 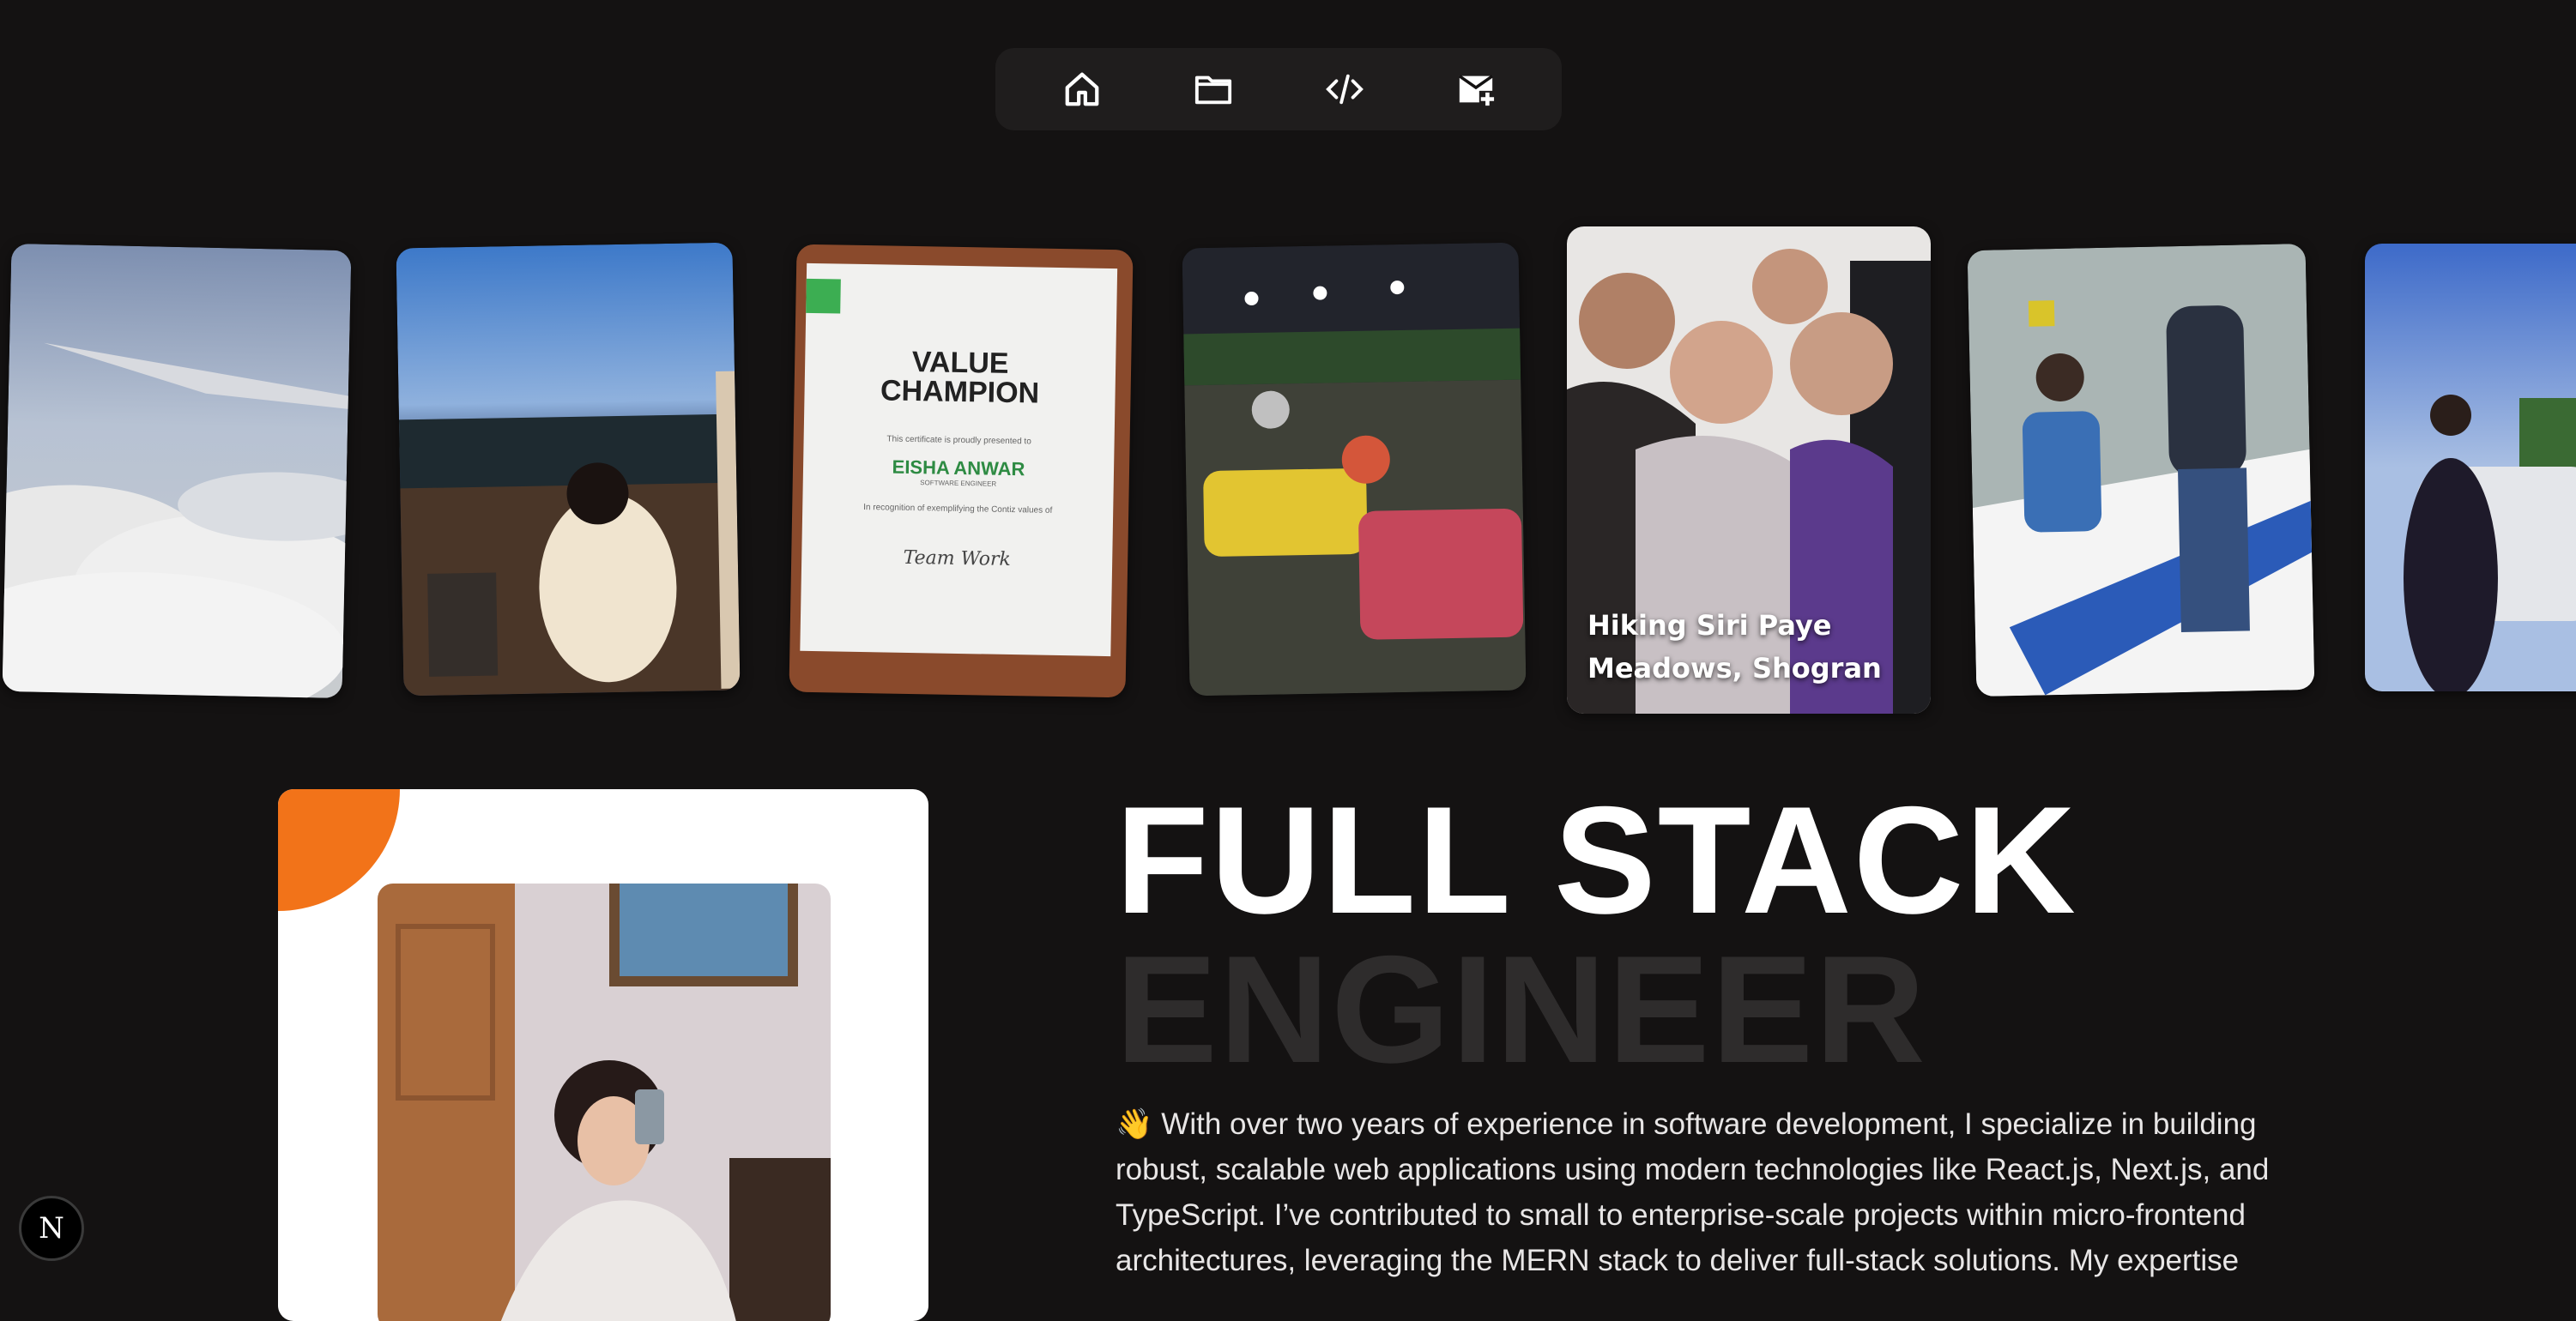 I want to click on home-icon, so click(x=1081, y=89).